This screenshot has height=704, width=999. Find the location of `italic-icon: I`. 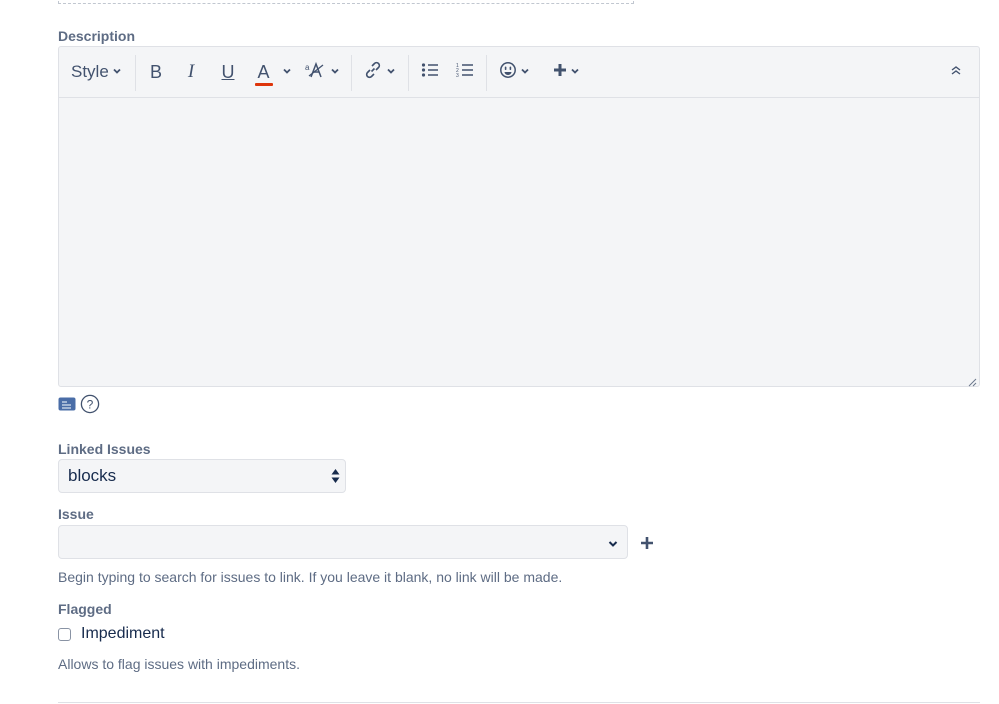

italic-icon: I is located at coordinates (191, 71).